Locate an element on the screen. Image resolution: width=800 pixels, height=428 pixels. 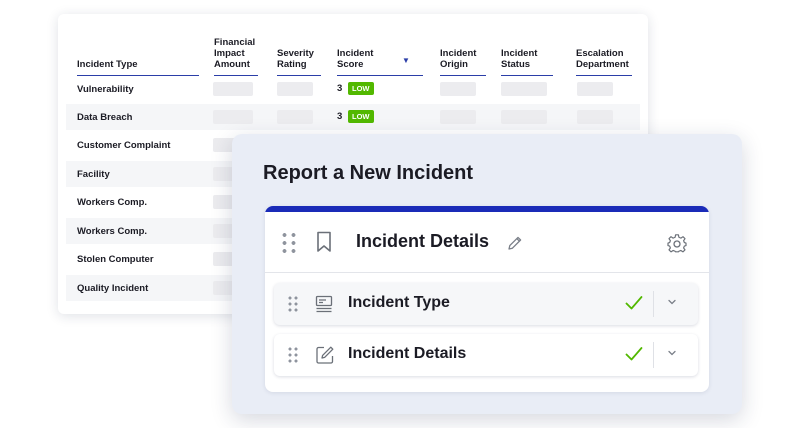
table-row: Data Breach 3 LOW is located at coordinates (353, 117).